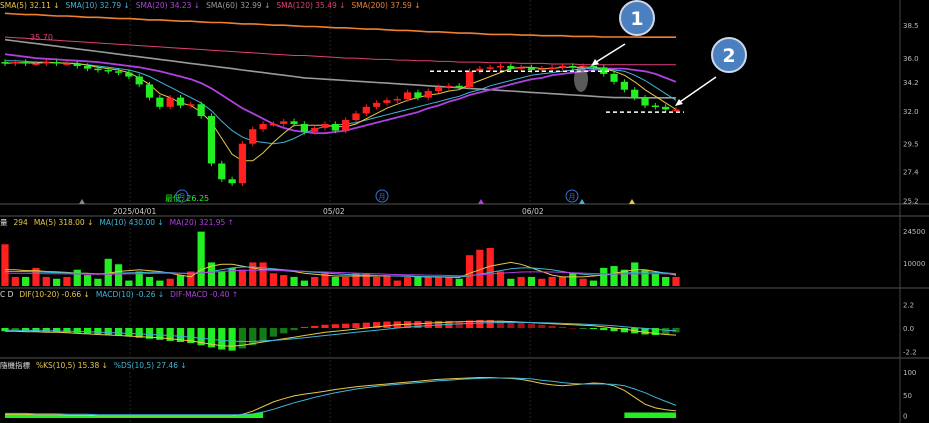 This screenshot has width=929, height=423. Describe the element at coordinates (636, 19) in the screenshot. I see `marker-1: 1` at that location.